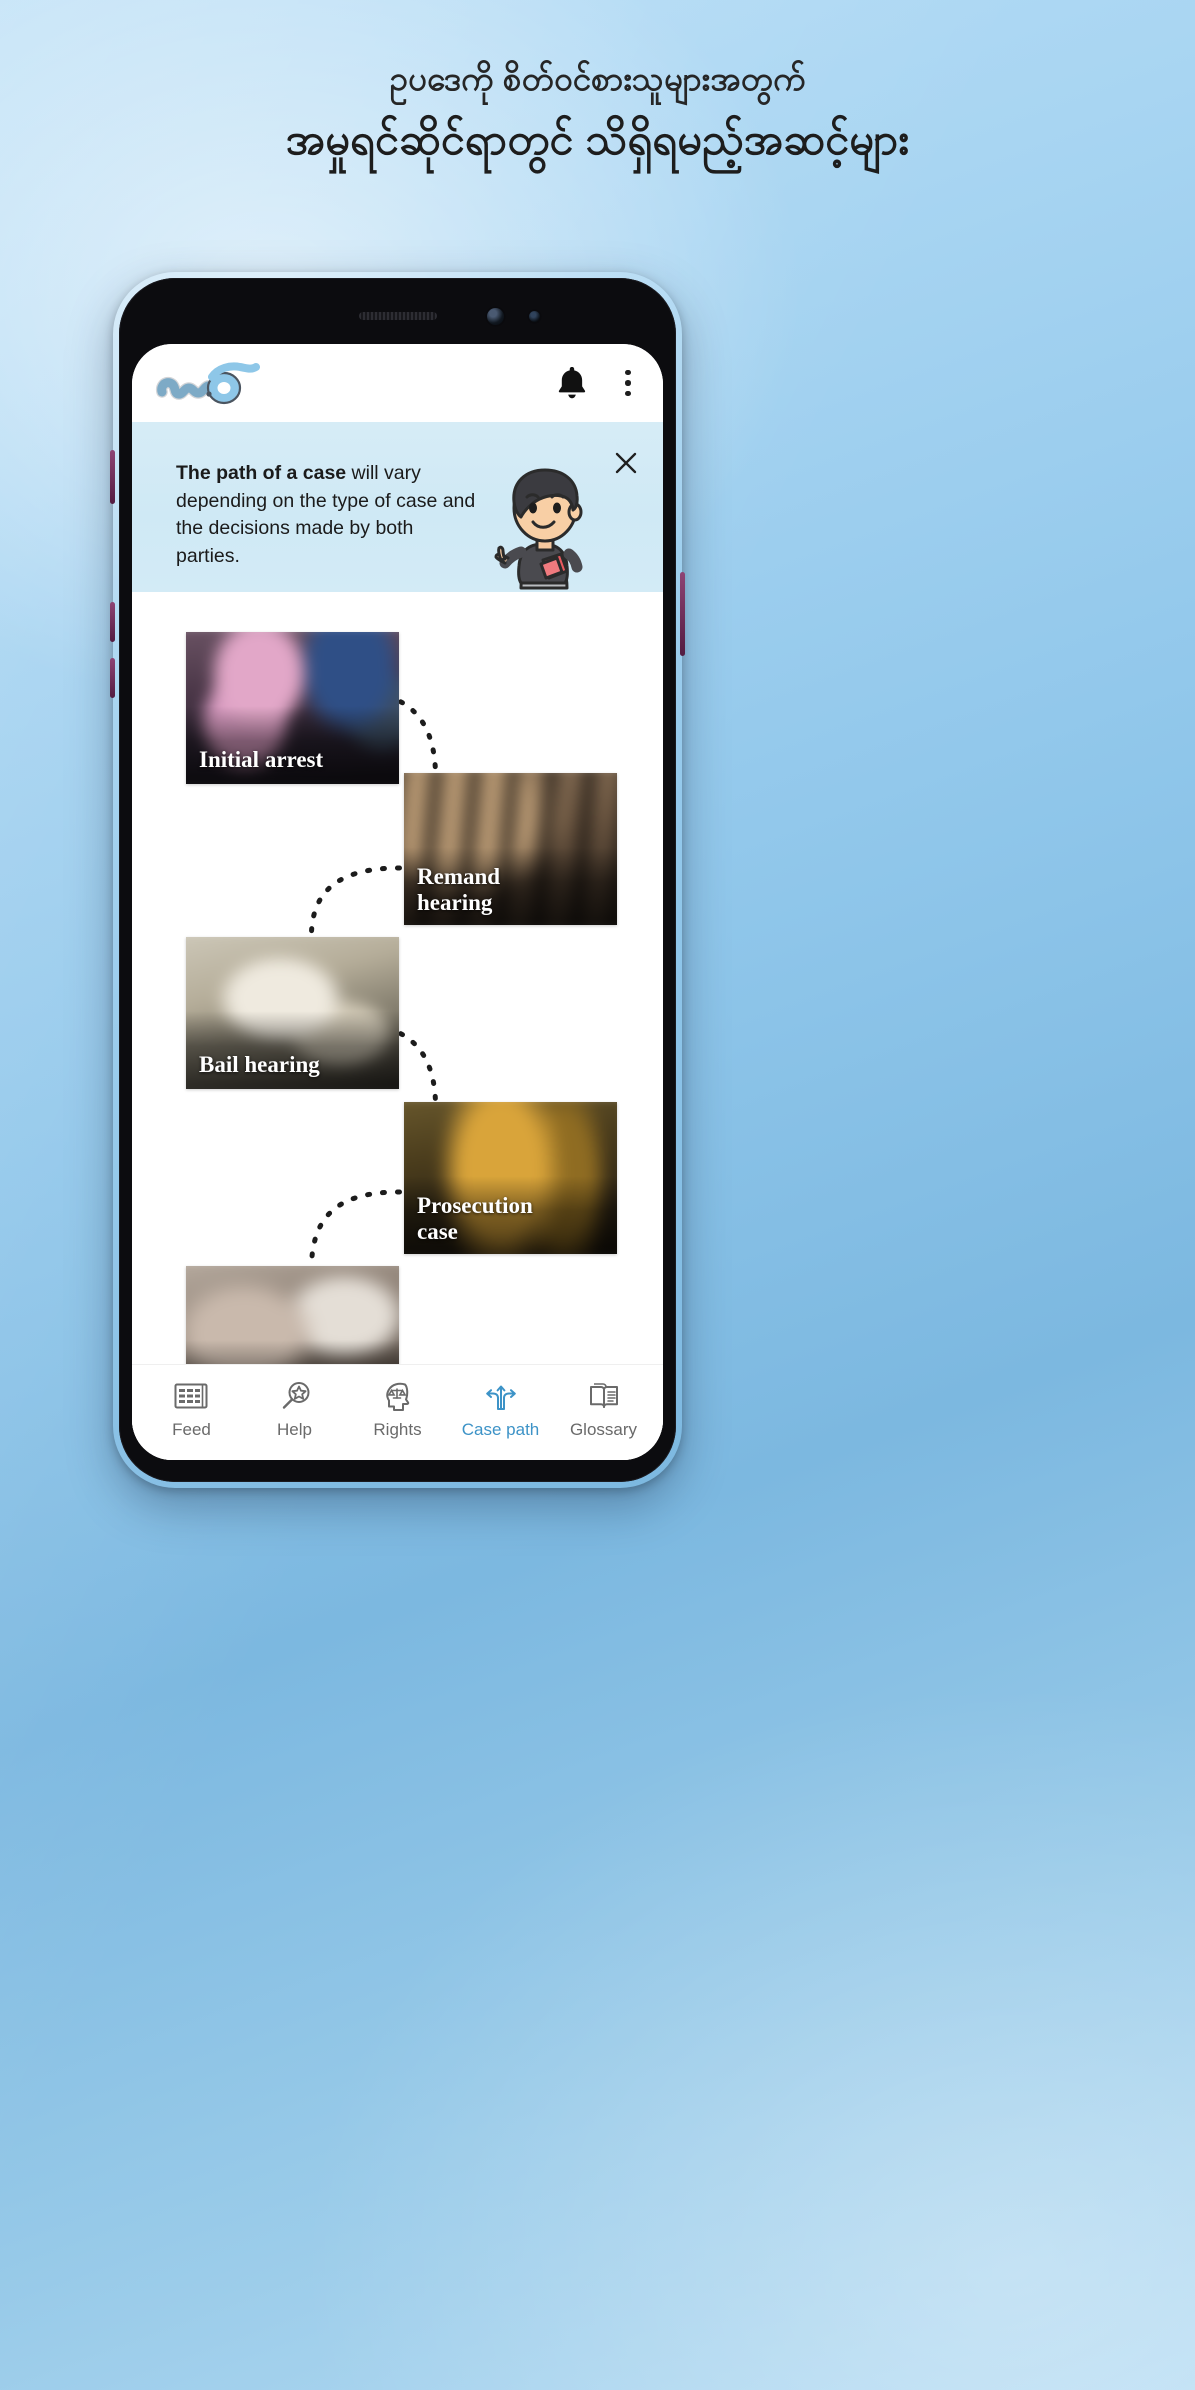  I want to click on nav-label-rights: Rights, so click(397, 1429).